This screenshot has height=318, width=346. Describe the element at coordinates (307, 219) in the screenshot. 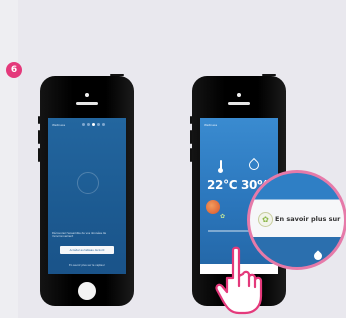

I see `learn-more-label: En savoir plus sur` at that location.